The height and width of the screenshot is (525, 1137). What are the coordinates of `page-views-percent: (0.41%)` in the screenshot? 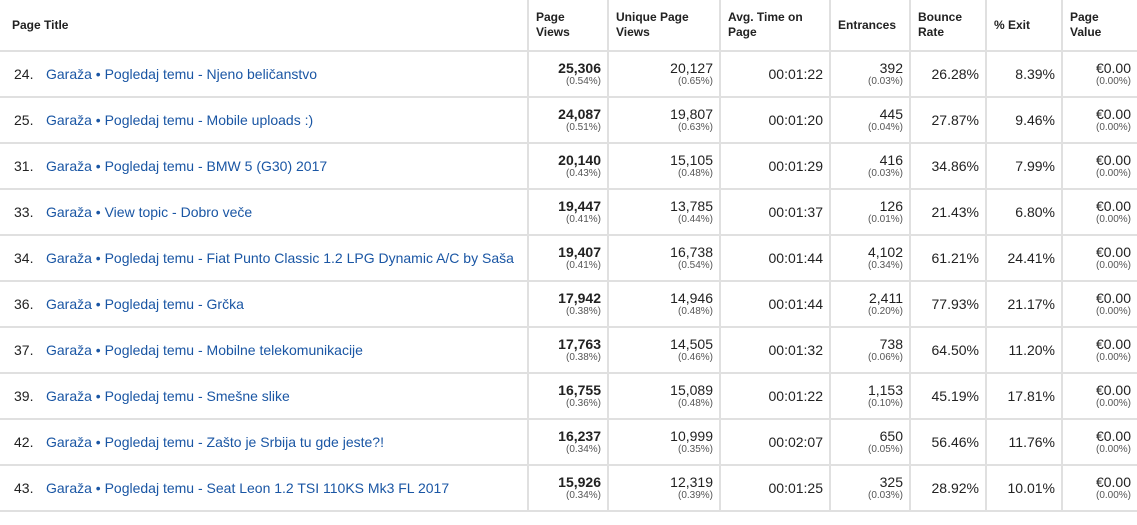 It's located at (583, 265).